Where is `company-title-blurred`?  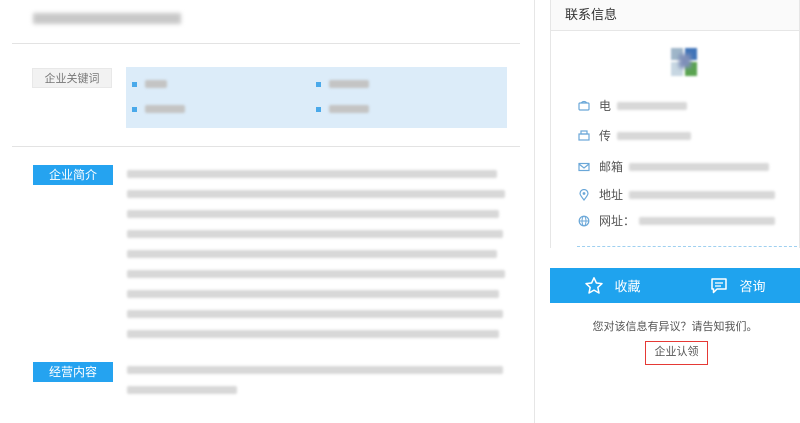
company-title-blurred is located at coordinates (107, 18).